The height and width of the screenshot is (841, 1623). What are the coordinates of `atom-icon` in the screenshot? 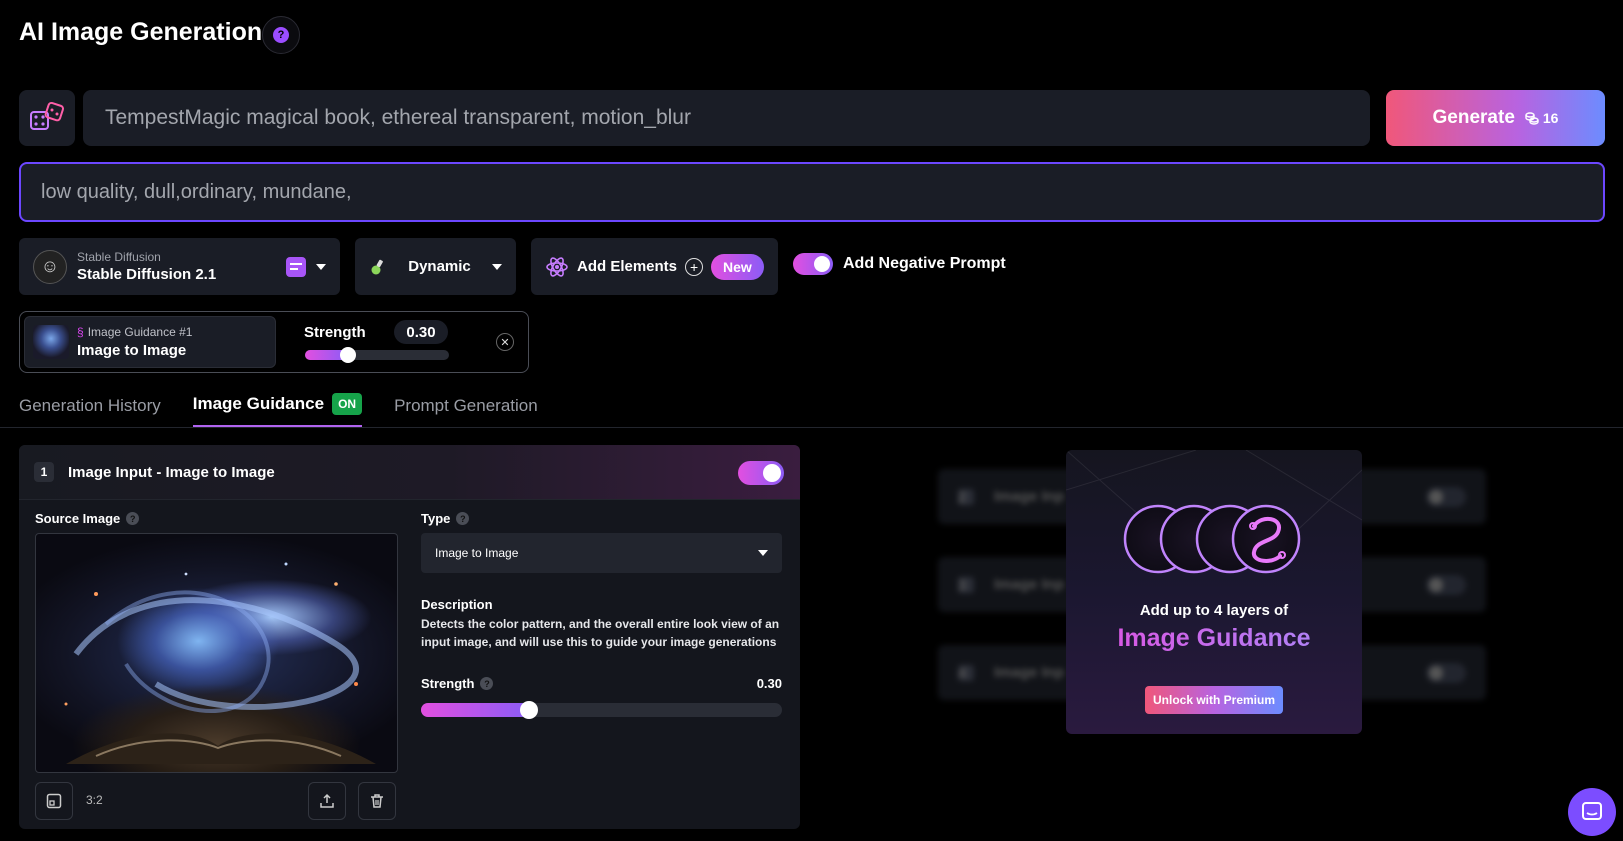 It's located at (557, 266).